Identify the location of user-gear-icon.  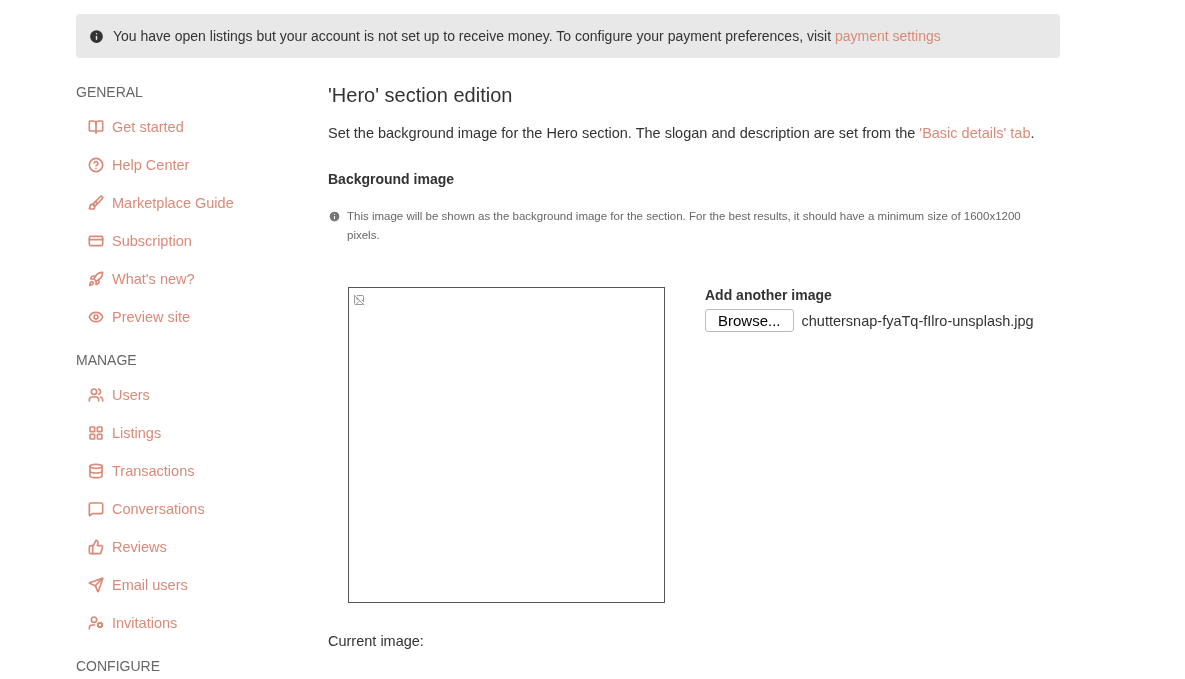
(96, 623).